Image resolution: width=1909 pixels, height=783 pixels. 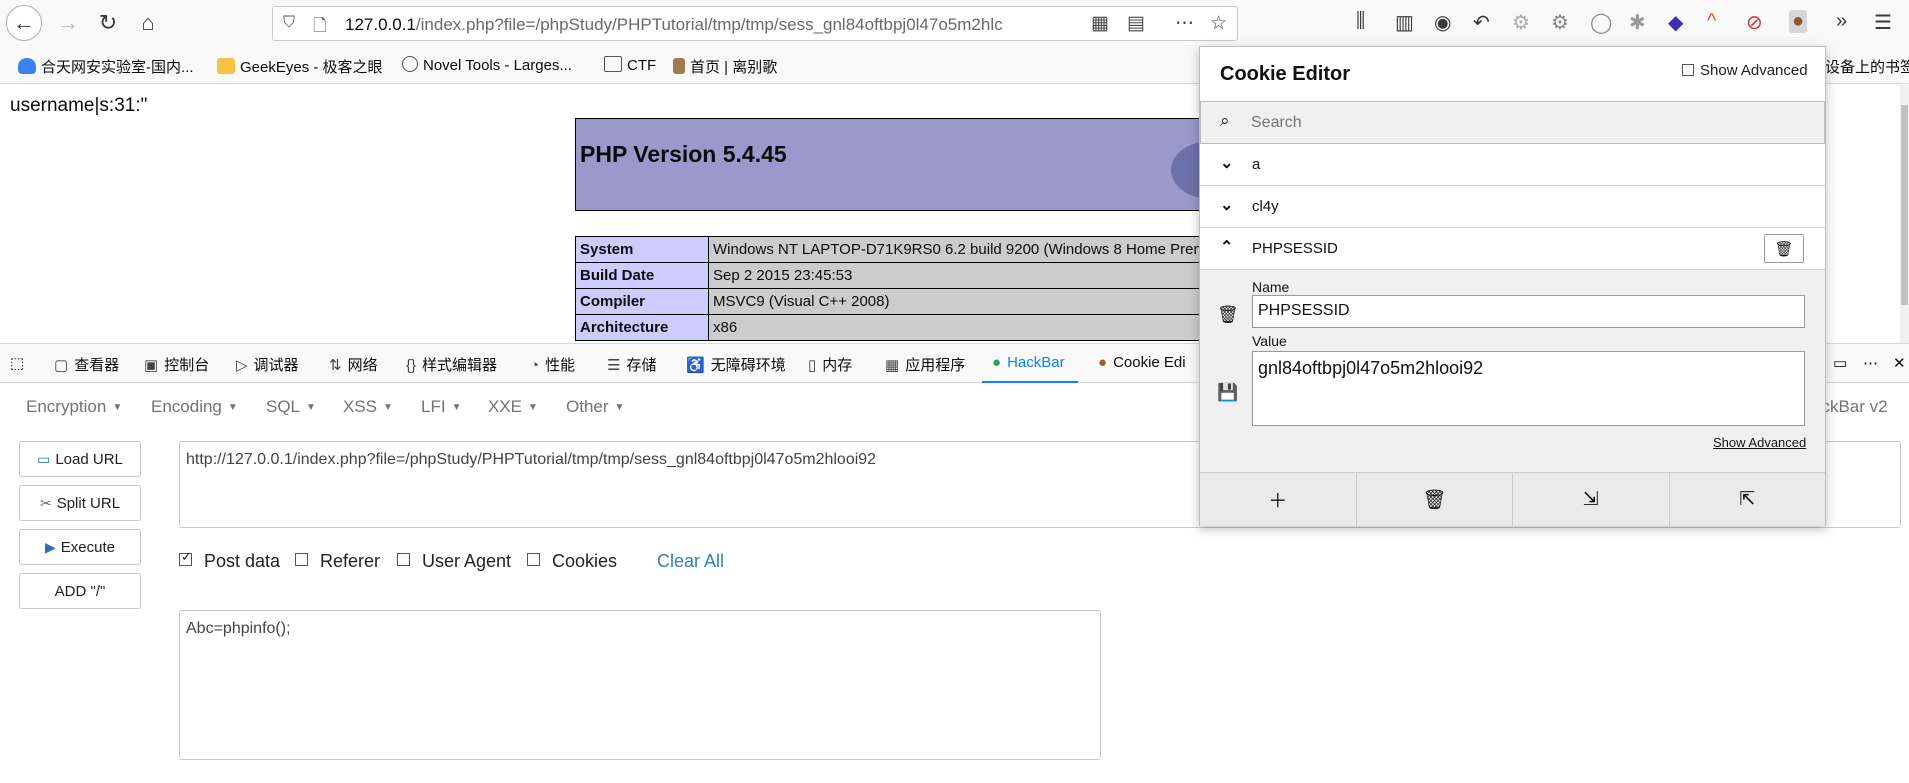 What do you see at coordinates (320, 27) in the screenshot?
I see `page-info-icon: 🗋` at bounding box center [320, 27].